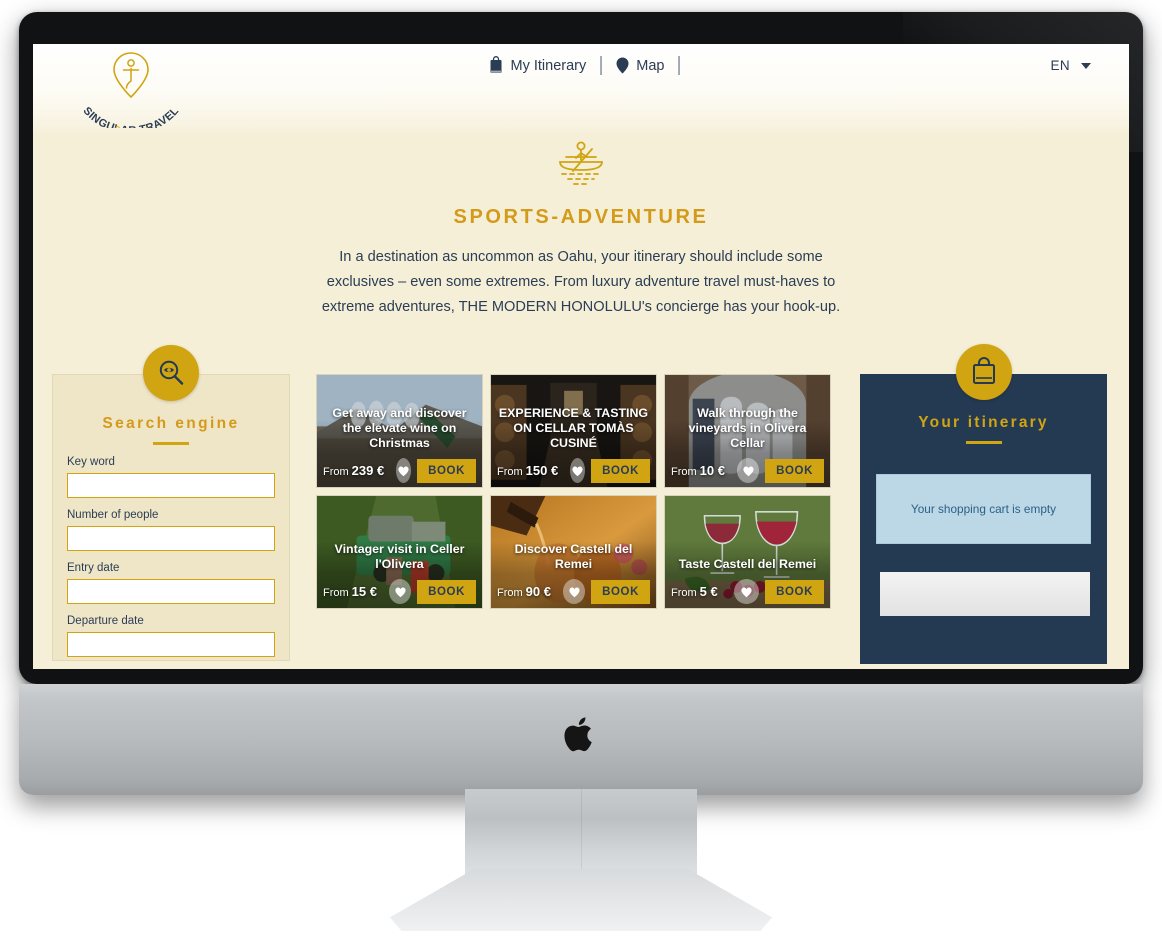  I want to click on language-value: EN, so click(1060, 65).